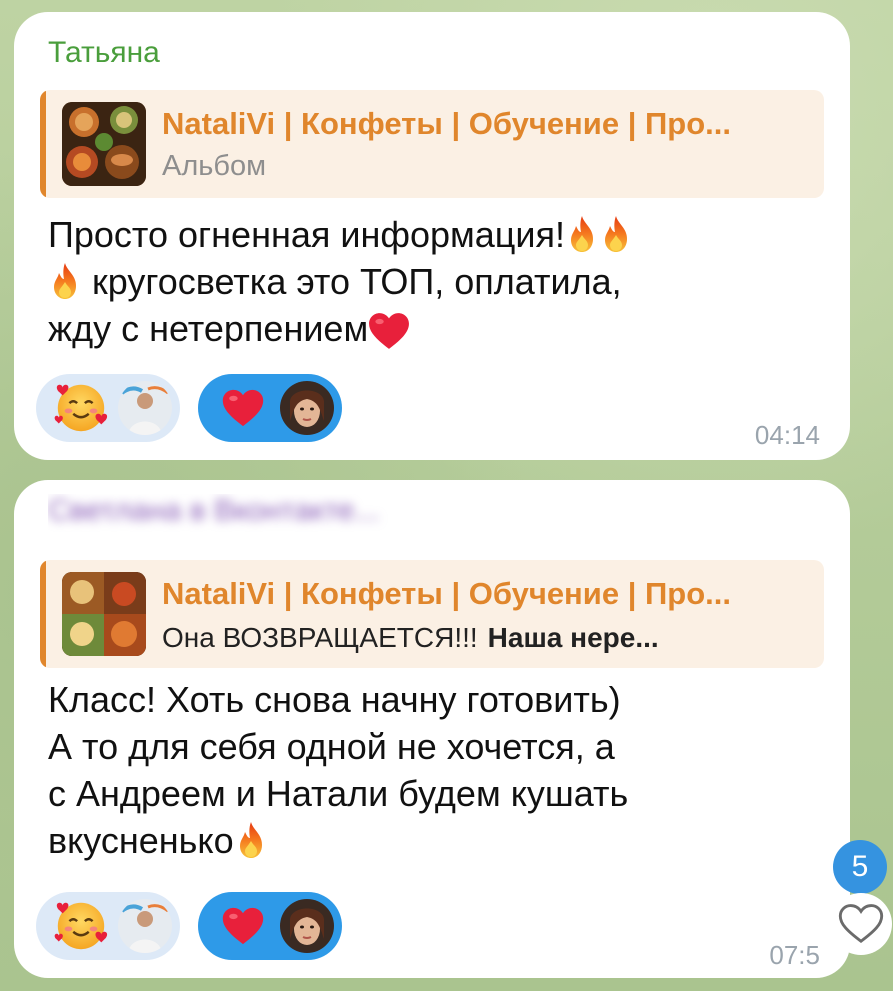 The image size is (893, 991). What do you see at coordinates (338, 793) in the screenshot?
I see `message-line: с Андреем и Натали будем кушать` at bounding box center [338, 793].